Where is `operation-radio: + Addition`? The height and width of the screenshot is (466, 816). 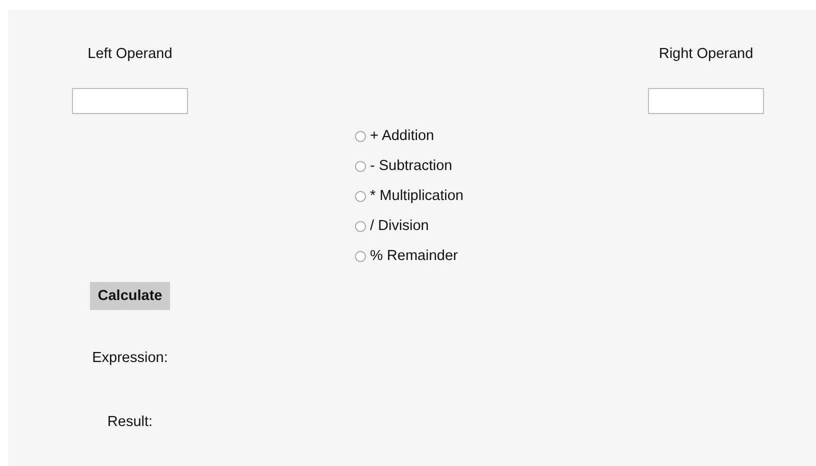
operation-radio: + Addition is located at coordinates (409, 136).